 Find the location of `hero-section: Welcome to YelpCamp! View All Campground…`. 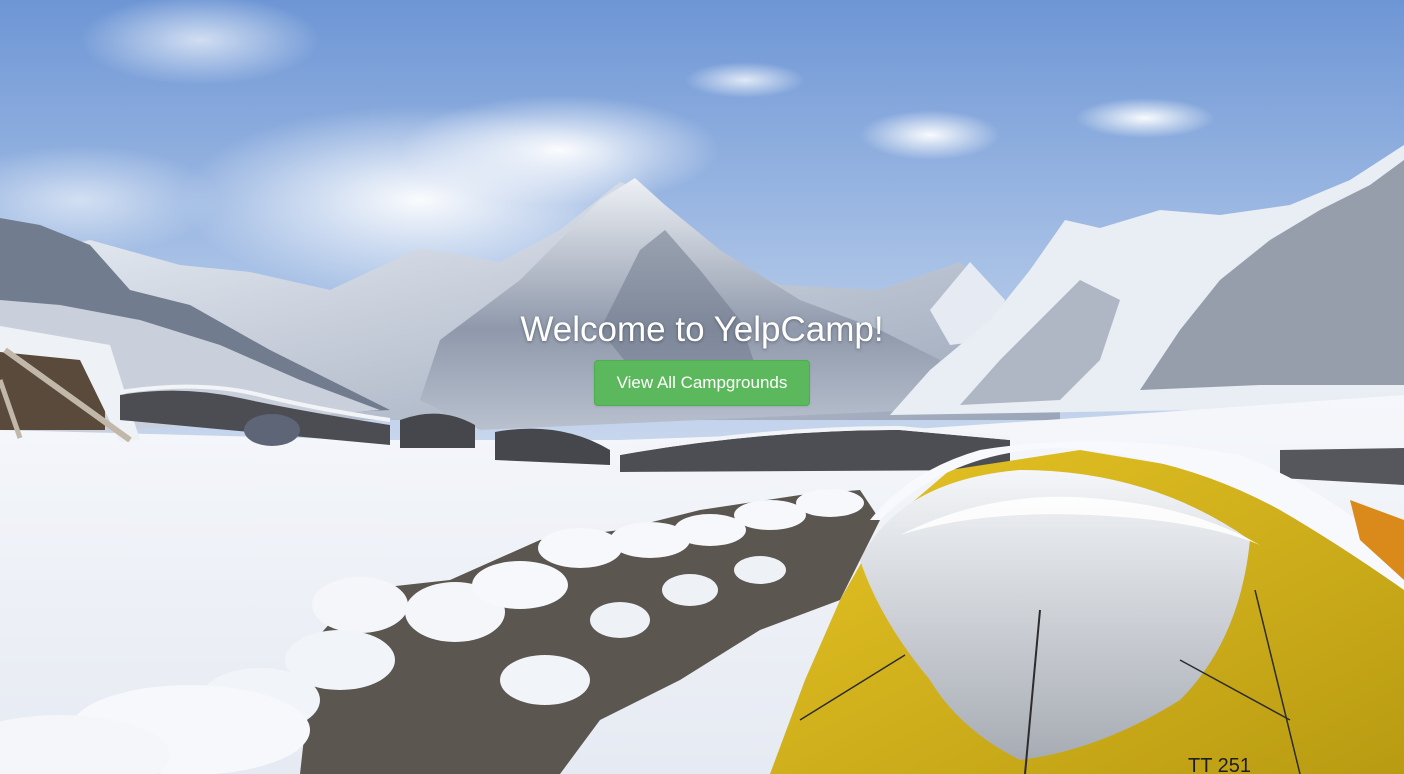

hero-section: Welcome to YelpCamp! View All Campground… is located at coordinates (702, 356).